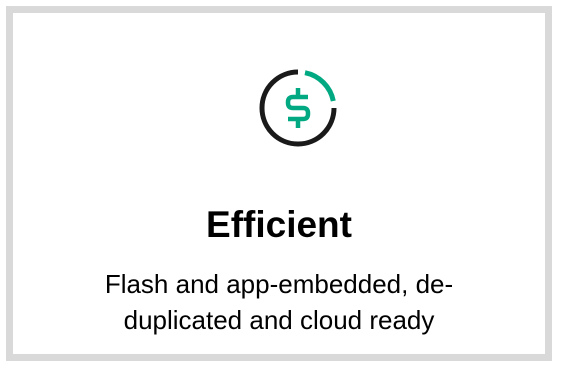  What do you see at coordinates (279, 284) in the screenshot?
I see `card-description-line-1: Flash and app-embedded, de-` at bounding box center [279, 284].